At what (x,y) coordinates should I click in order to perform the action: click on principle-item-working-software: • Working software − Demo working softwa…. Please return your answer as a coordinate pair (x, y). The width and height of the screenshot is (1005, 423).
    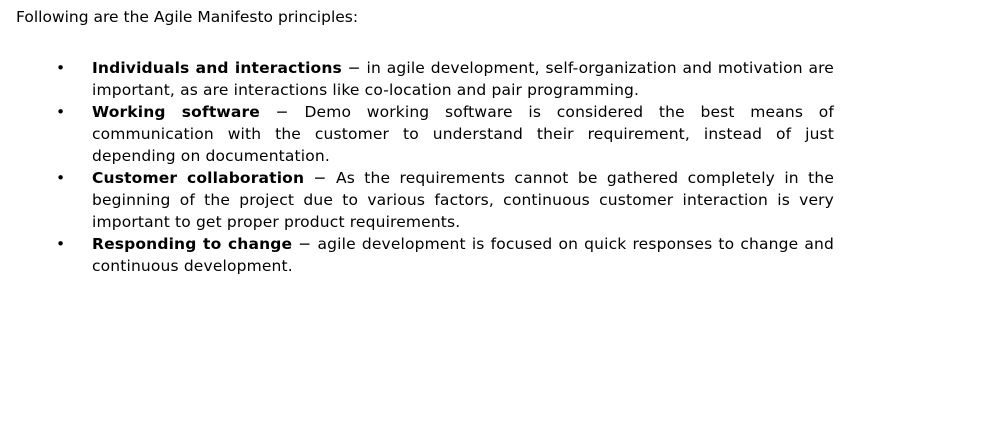
    Looking at the image, I should click on (445, 134).